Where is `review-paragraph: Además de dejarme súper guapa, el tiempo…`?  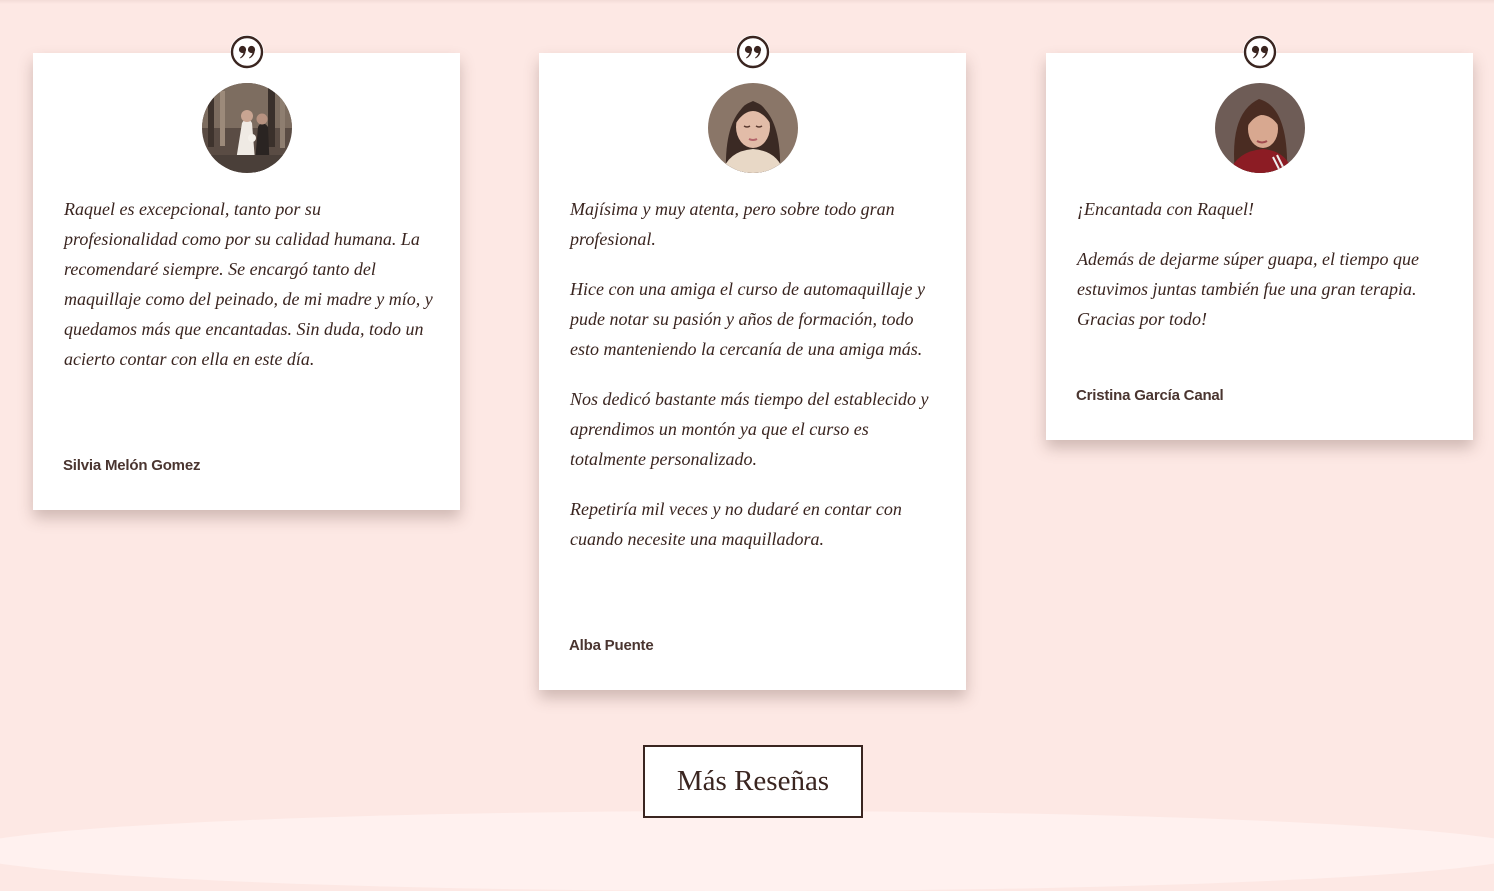 review-paragraph: Además de dejarme súper guapa, el tiempo… is located at coordinates (1248, 289).